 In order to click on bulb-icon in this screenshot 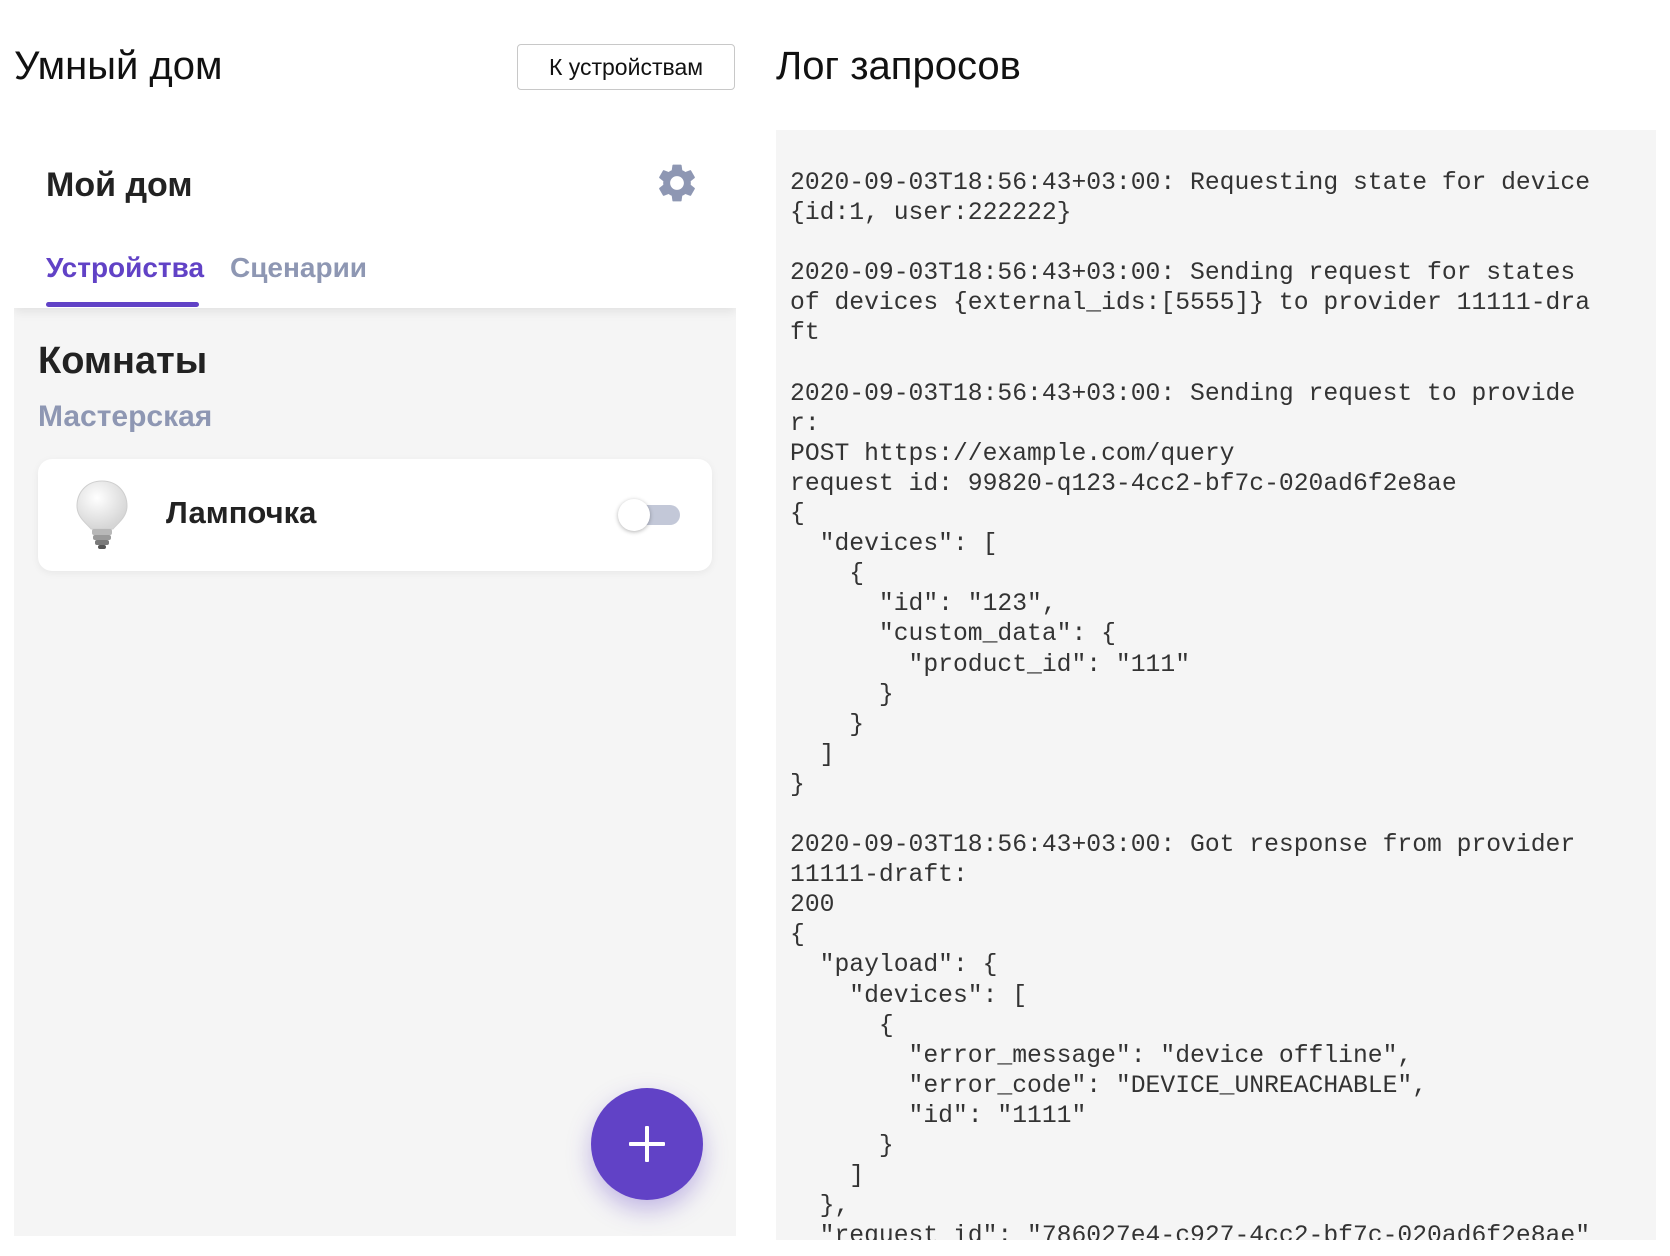, I will do `click(102, 514)`.